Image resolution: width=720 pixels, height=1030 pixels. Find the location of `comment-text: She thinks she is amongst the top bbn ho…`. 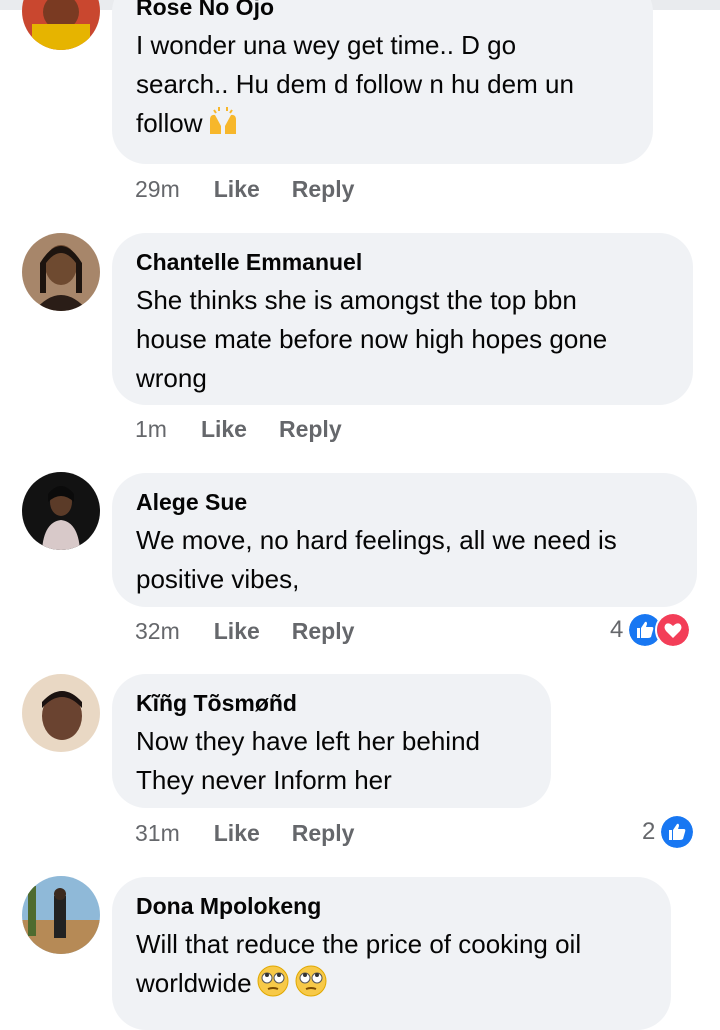

comment-text: She thinks she is amongst the top bbn ho… is located at coordinates (402, 339).